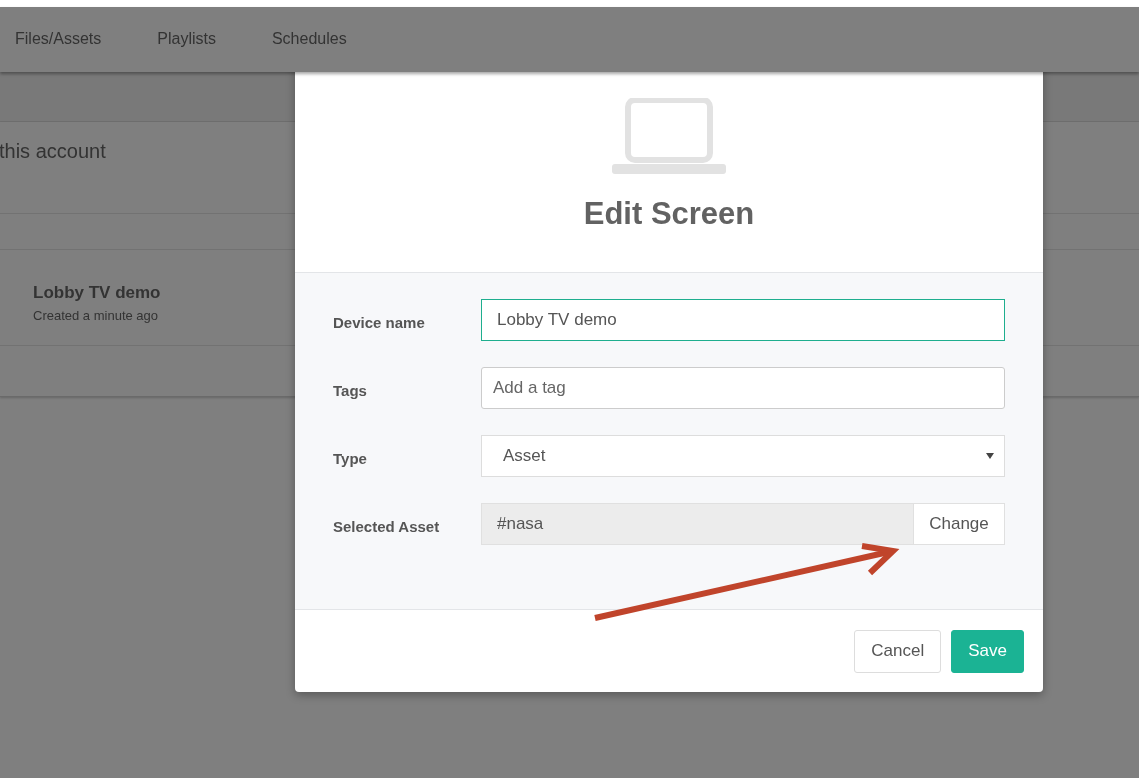 The width and height of the screenshot is (1139, 778). Describe the element at coordinates (97, 293) in the screenshot. I see `screen-name: Lobby TV demo` at that location.